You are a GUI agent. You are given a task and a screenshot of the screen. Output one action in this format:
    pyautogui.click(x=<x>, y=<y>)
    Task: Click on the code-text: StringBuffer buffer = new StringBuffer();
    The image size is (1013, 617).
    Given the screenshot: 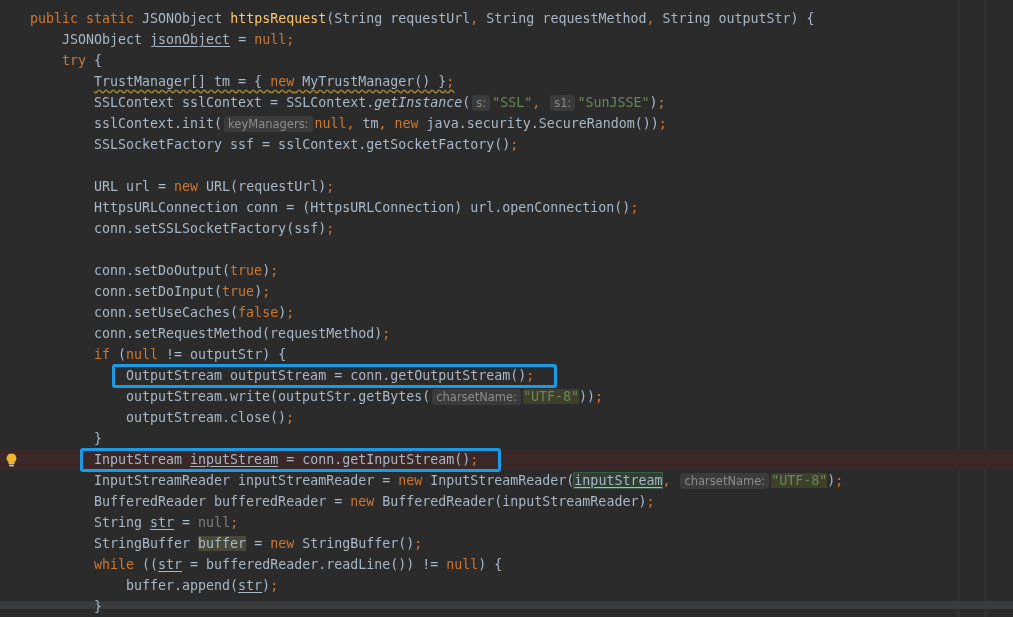 What is the action you would take?
    pyautogui.click(x=258, y=543)
    